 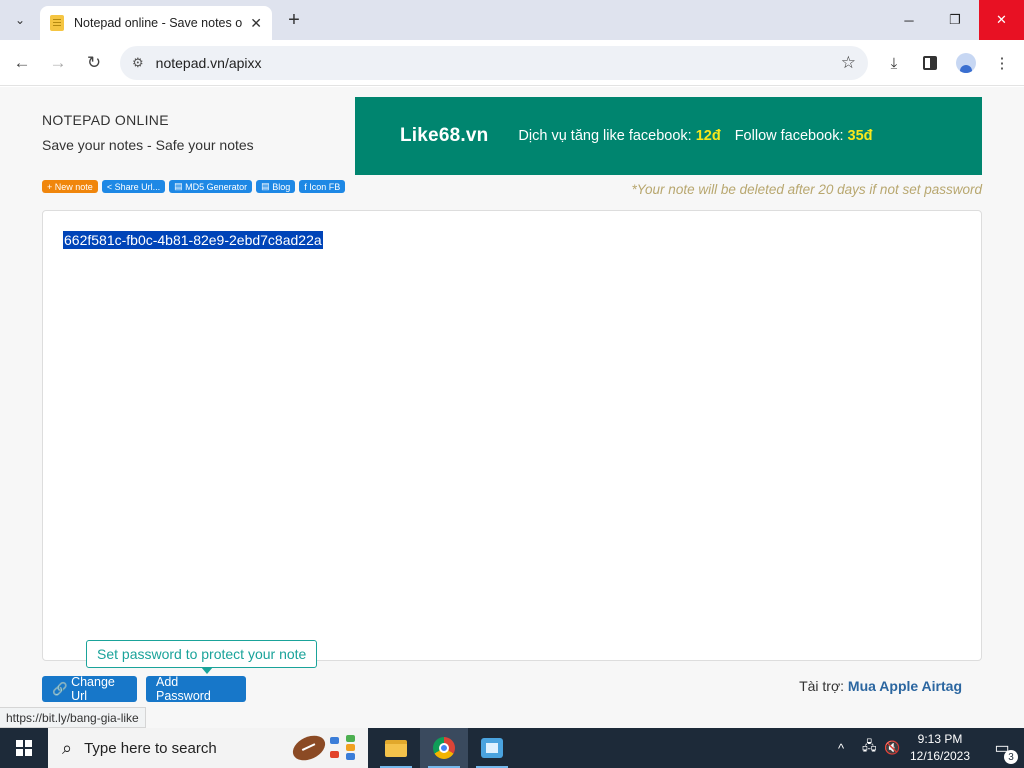 I want to click on chrome-taskbar-button, so click(x=444, y=748).